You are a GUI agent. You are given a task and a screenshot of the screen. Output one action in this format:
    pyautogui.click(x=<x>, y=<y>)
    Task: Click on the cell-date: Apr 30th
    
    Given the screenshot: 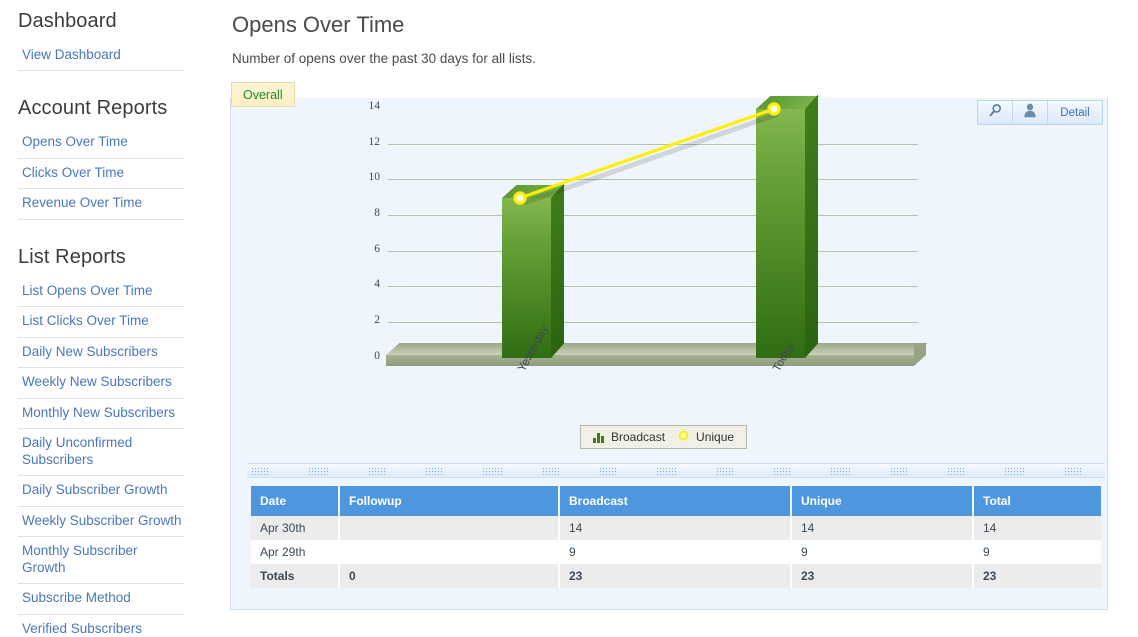 What is the action you would take?
    pyautogui.click(x=295, y=528)
    